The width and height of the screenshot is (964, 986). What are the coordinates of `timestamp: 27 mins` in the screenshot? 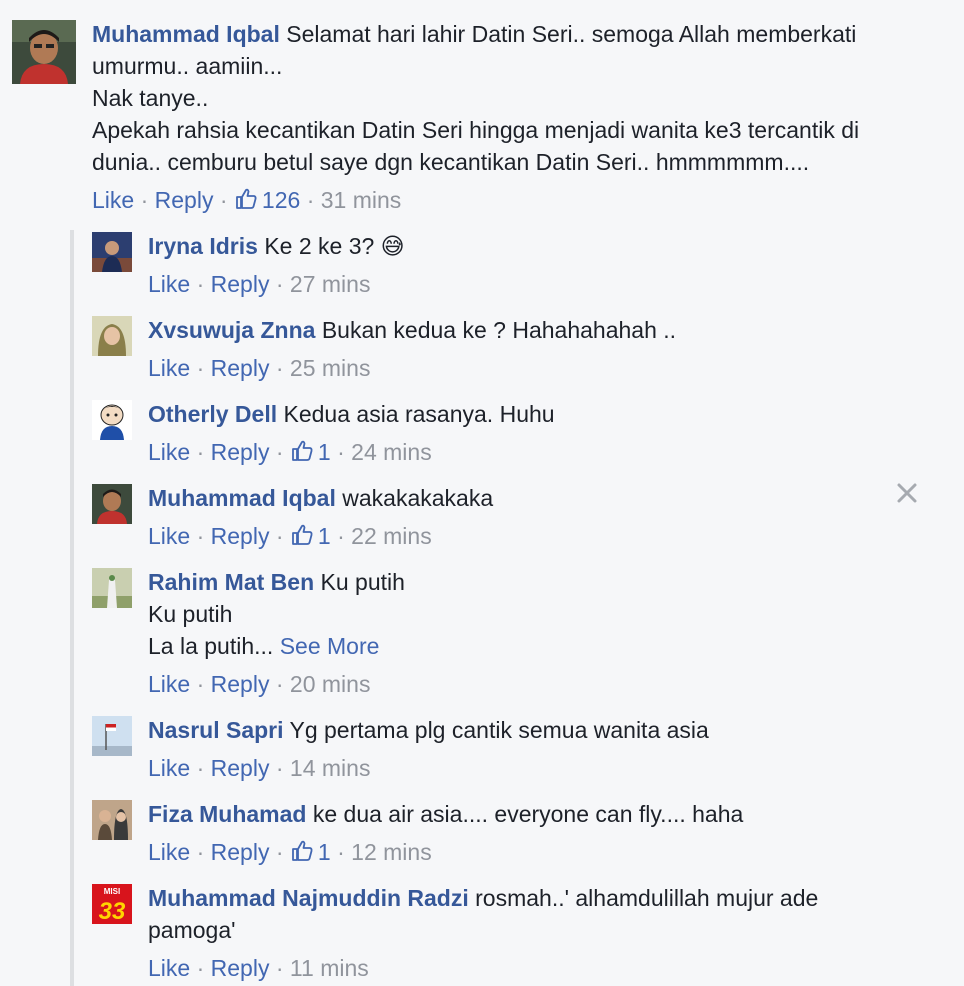 It's located at (330, 284).